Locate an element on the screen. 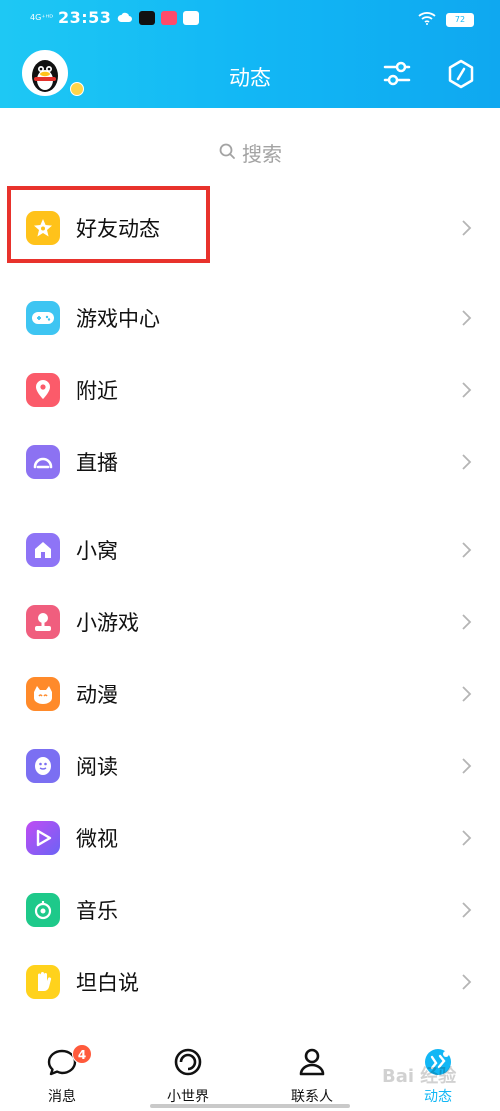  search-icon is located at coordinates (227, 151).